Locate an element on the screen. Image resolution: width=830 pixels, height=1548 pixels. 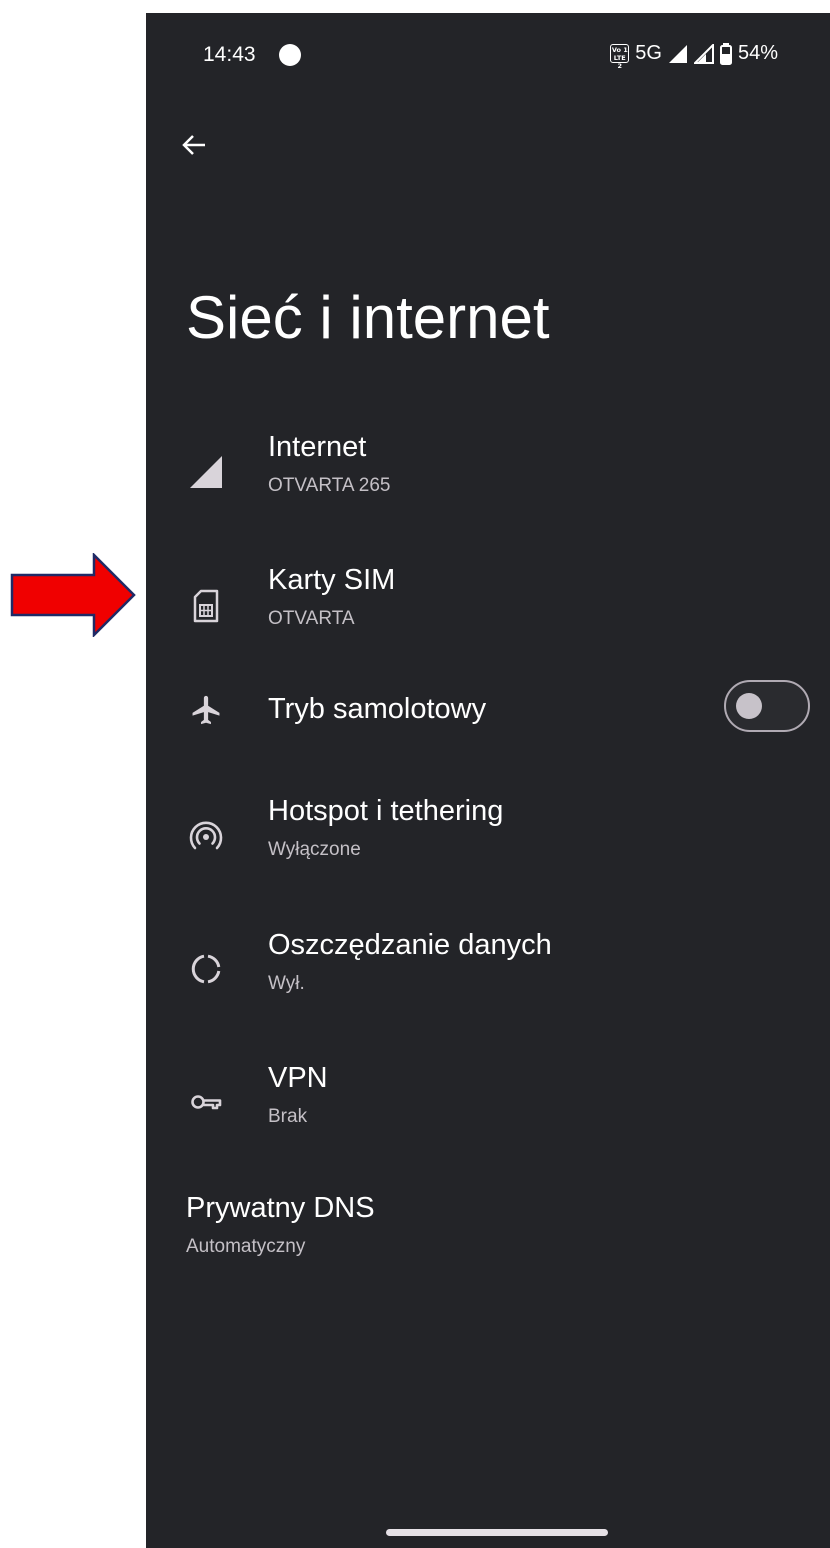
airplane-mode-toggle is located at coordinates (767, 706).